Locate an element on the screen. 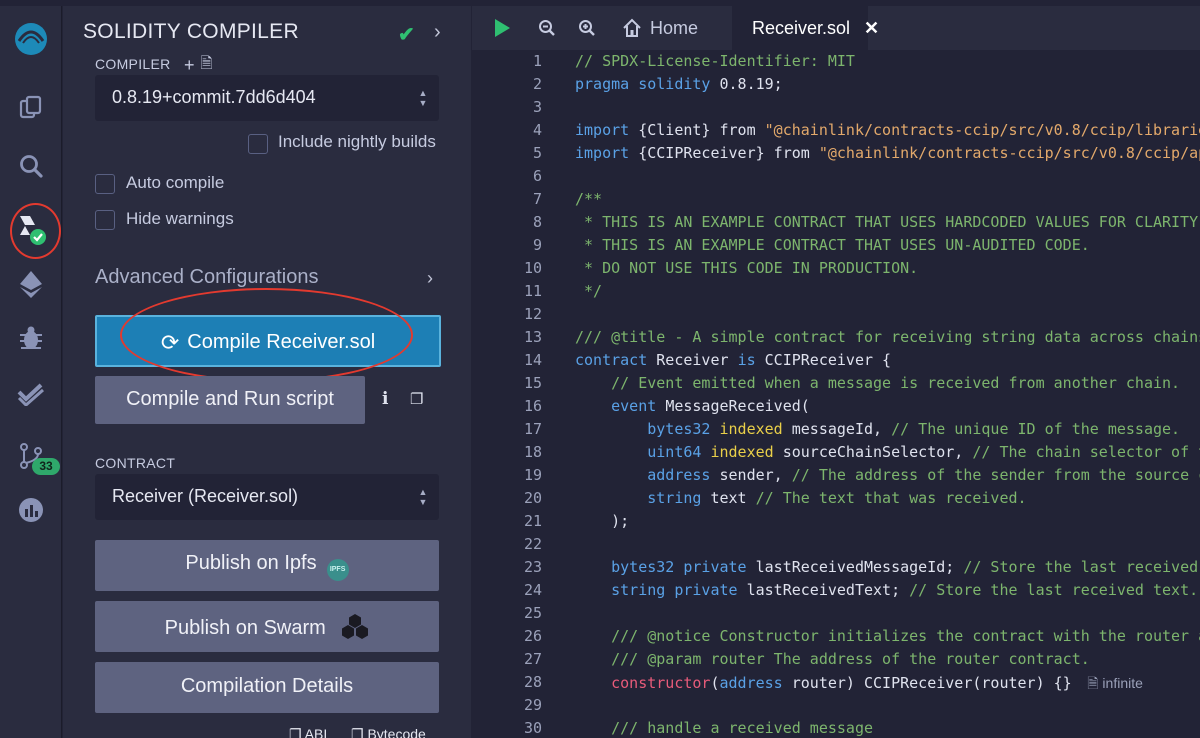 The width and height of the screenshot is (1200, 738). line-number: 16 is located at coordinates (532, 406).